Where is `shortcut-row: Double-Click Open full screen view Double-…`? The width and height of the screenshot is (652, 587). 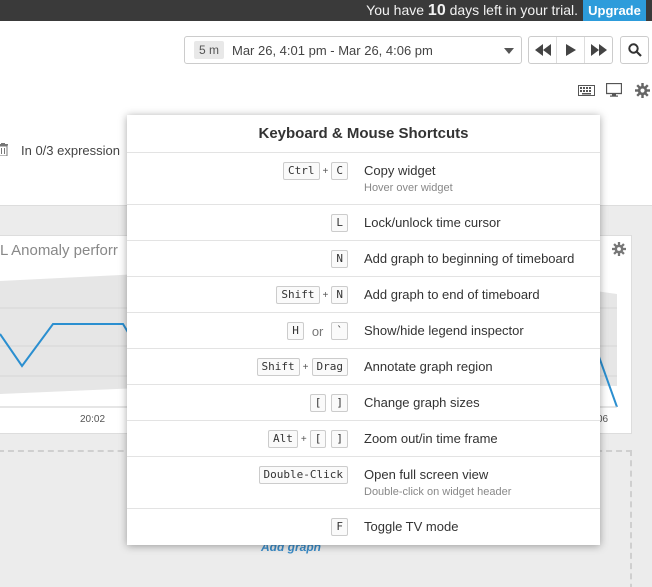 shortcut-row: Double-Click Open full screen view Double-… is located at coordinates (363, 483).